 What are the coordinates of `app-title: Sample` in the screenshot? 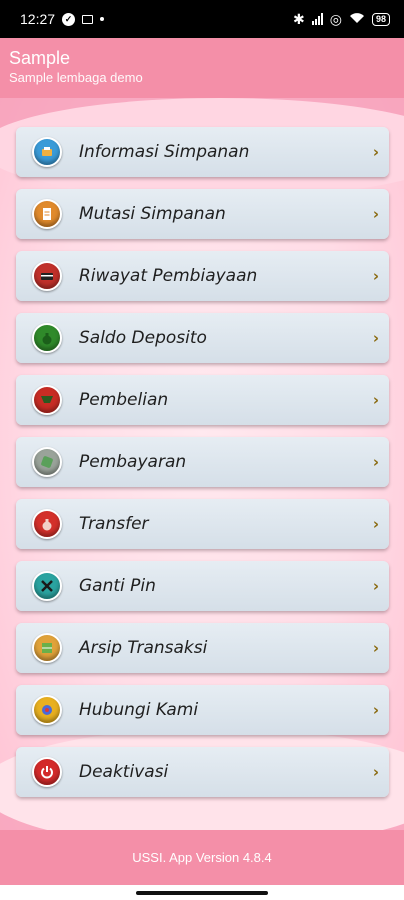 It's located at (40, 58).